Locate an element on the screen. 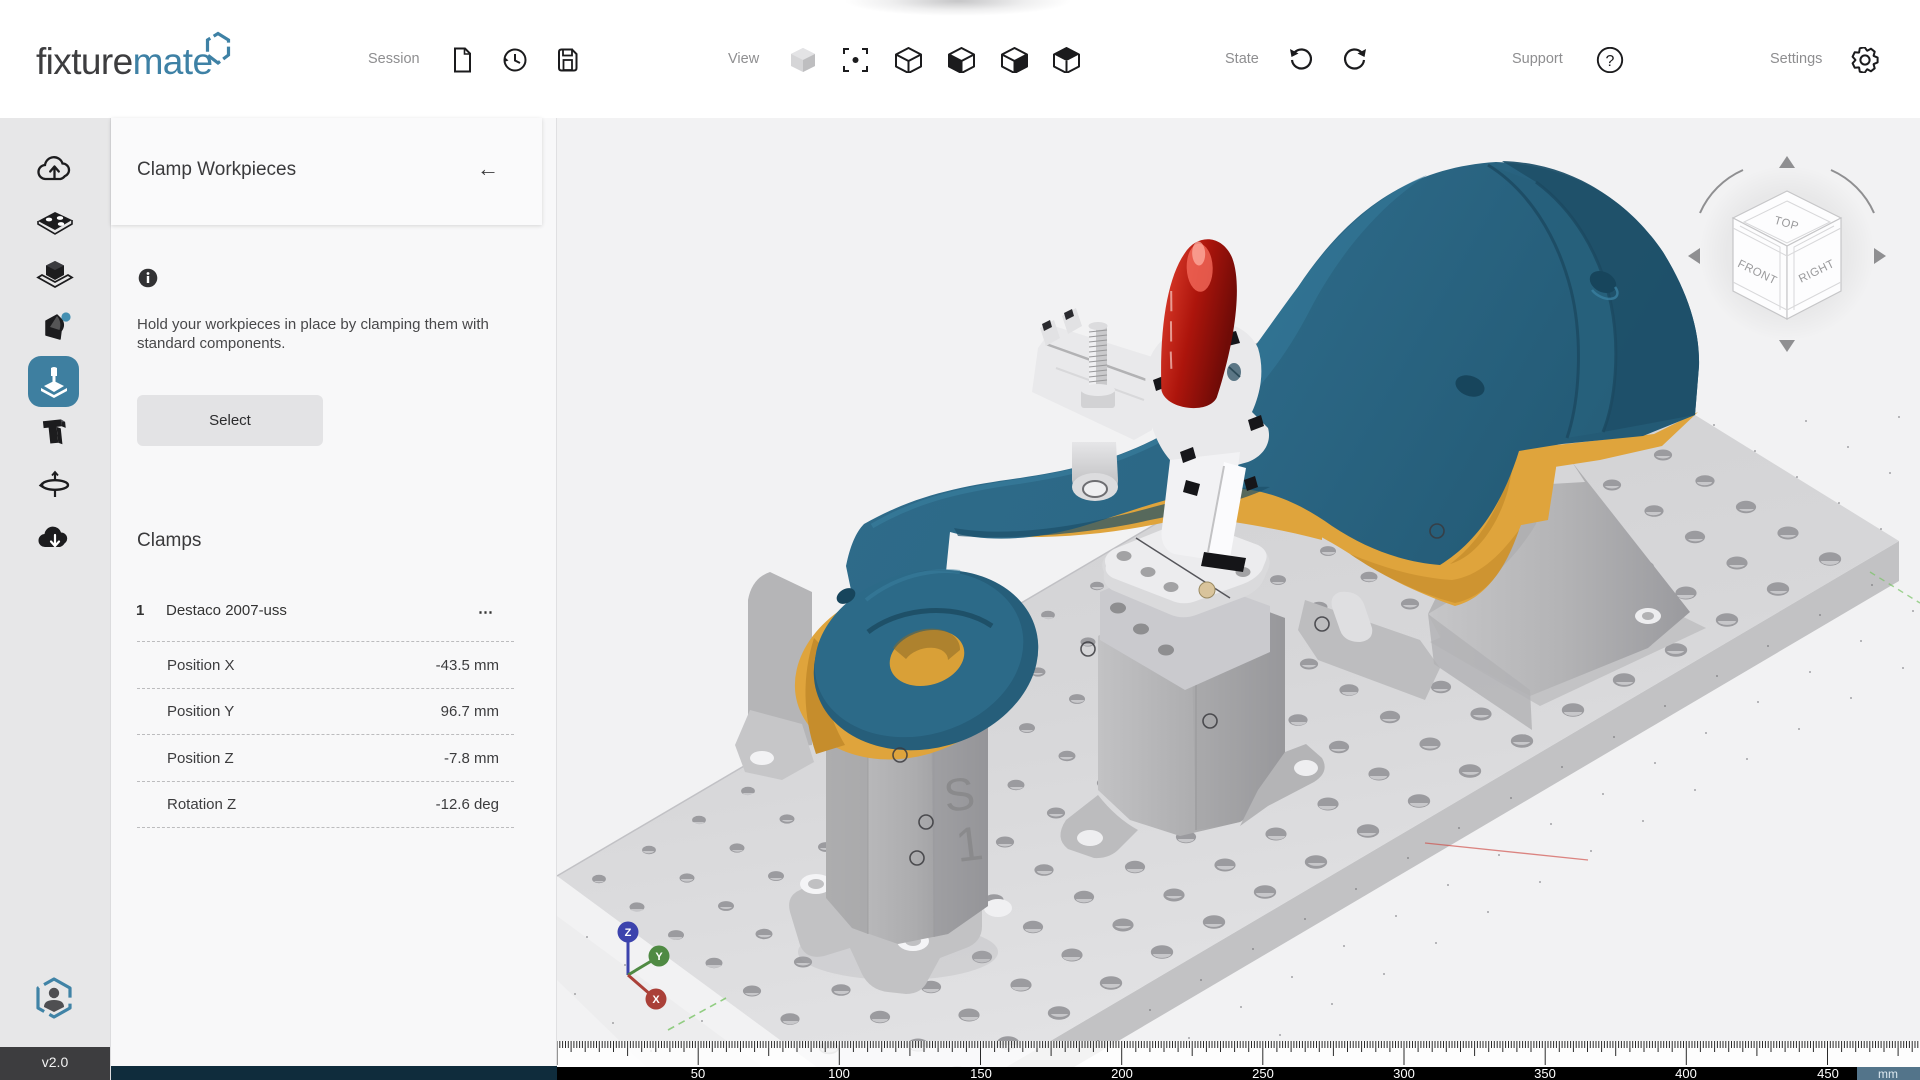 The image size is (1920, 1080). svg-text: 400 is located at coordinates (1686, 1073).